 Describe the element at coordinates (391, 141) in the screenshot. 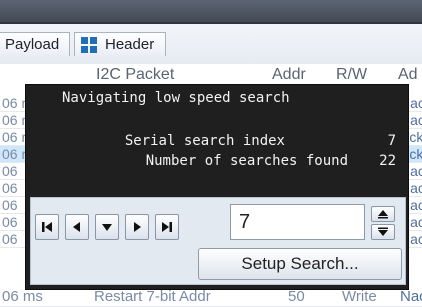

I see `serial-search-index-value: 7` at that location.